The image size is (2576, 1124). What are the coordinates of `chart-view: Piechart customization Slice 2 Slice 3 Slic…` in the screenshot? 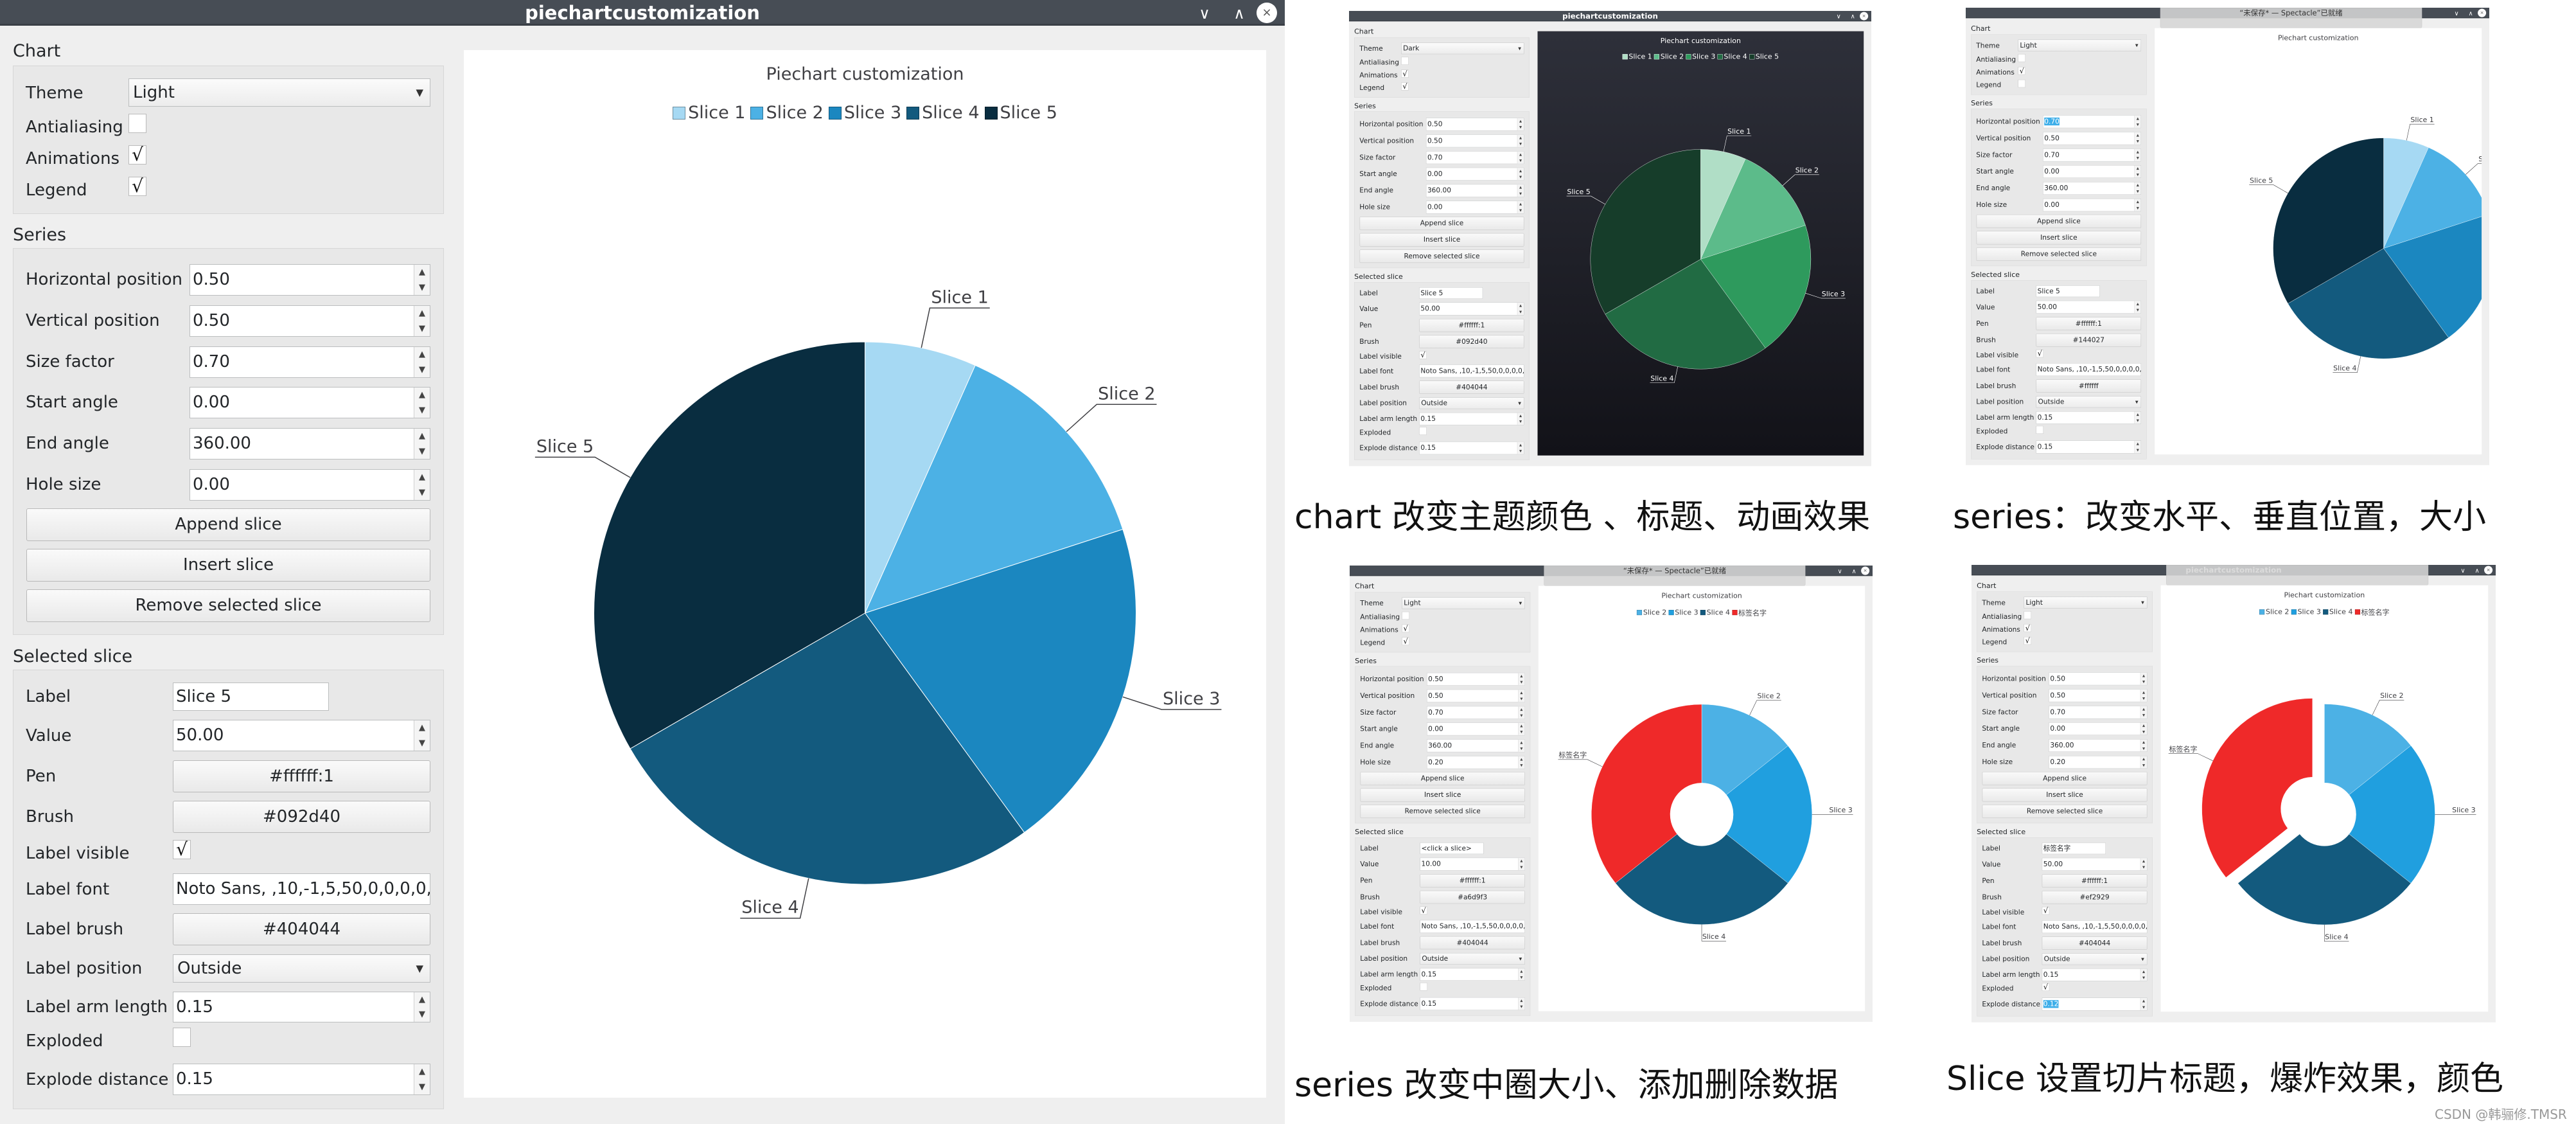 It's located at (1702, 798).